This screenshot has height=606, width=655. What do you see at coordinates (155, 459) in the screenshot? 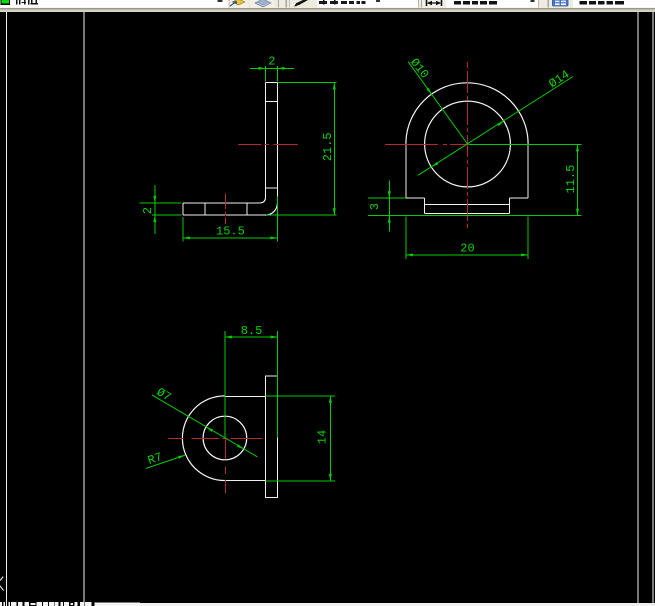
I see `svg-text: R7` at bounding box center [155, 459].